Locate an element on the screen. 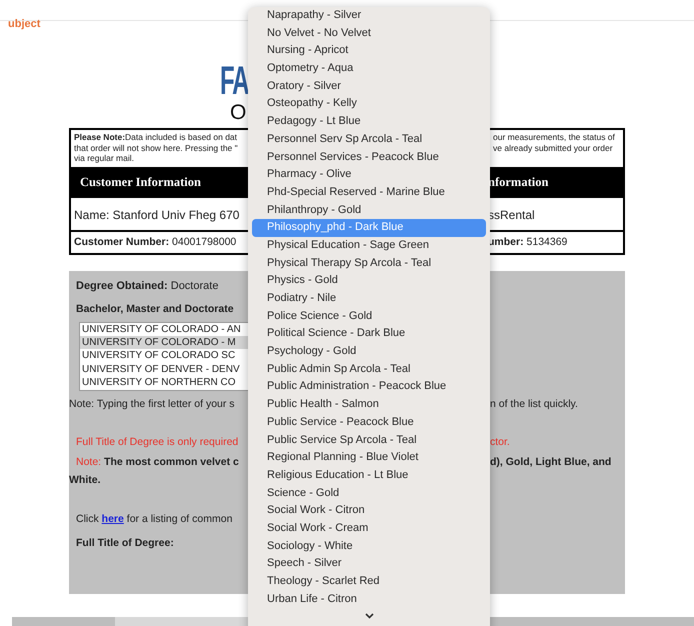 The width and height of the screenshot is (694, 626). menu-item: Social Work - Citron is located at coordinates (369, 511).